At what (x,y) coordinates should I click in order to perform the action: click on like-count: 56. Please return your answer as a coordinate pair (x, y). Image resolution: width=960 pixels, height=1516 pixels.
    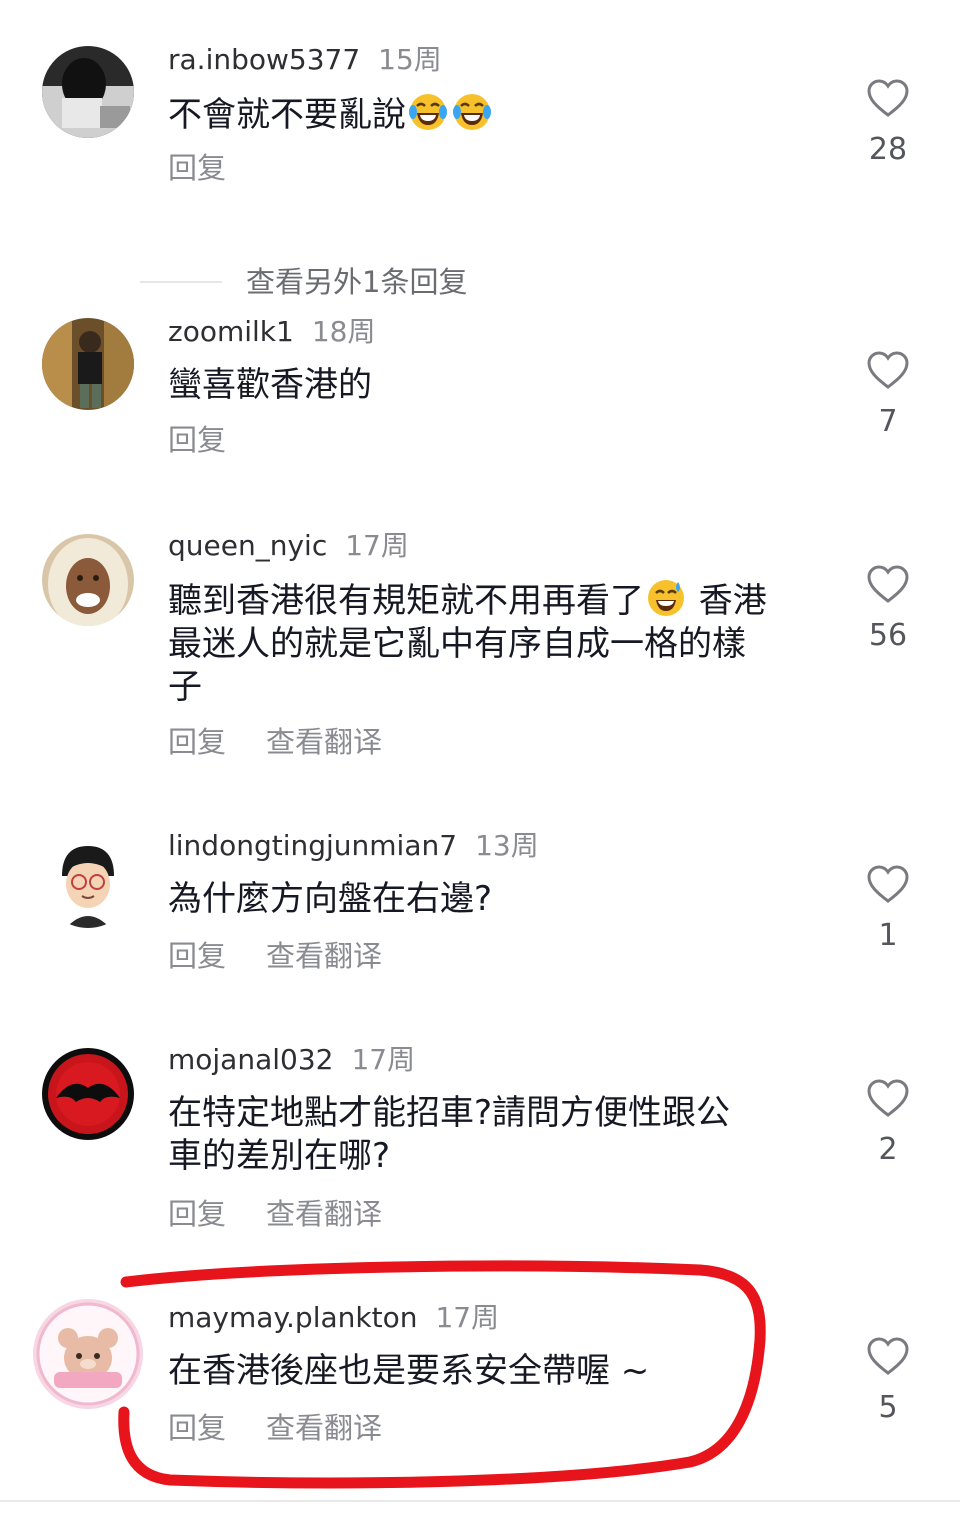
    Looking at the image, I should click on (888, 635).